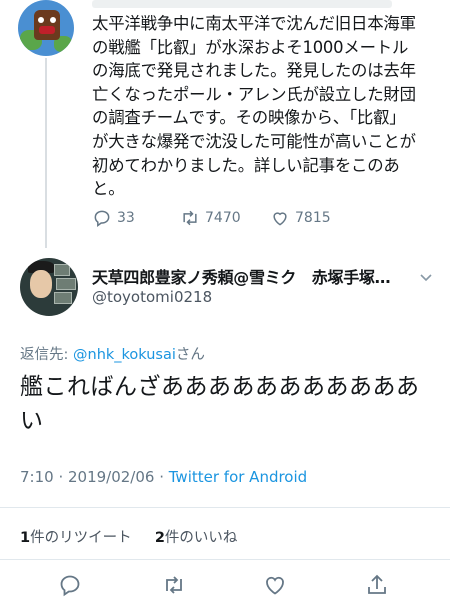 The width and height of the screenshot is (450, 610). Describe the element at coordinates (252, 220) in the screenshot. I see `parent-tweet-actions: 33 7470 7815` at that location.